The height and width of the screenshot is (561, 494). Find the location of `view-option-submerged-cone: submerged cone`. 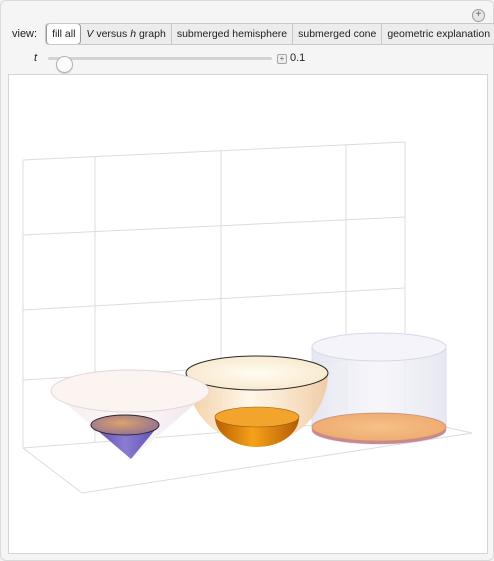

view-option-submerged-cone: submerged cone is located at coordinates (338, 34).